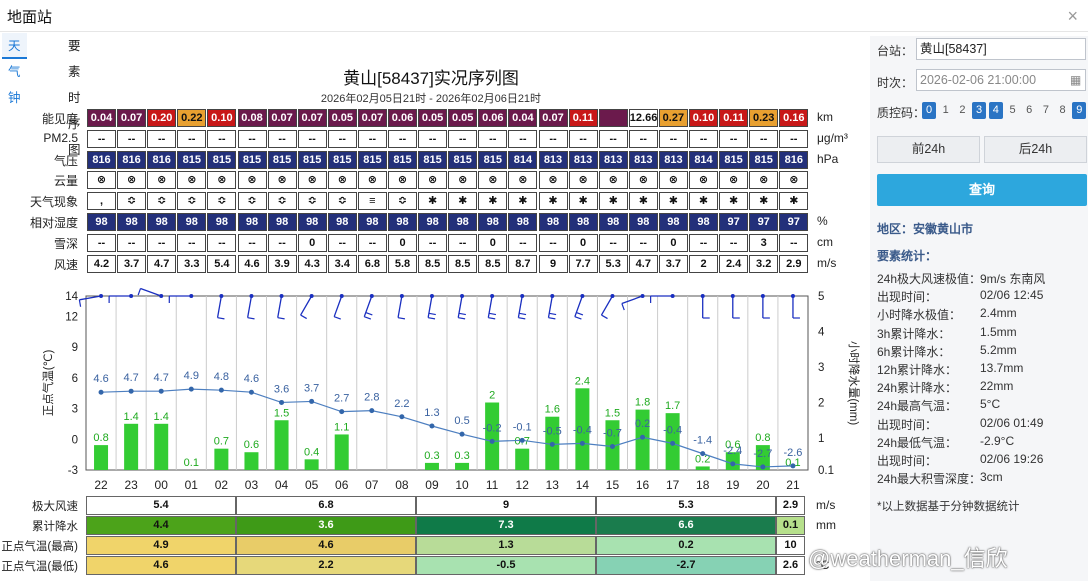  What do you see at coordinates (506, 525) in the screenshot?
I see `summary-cell: 7.3` at bounding box center [506, 525].